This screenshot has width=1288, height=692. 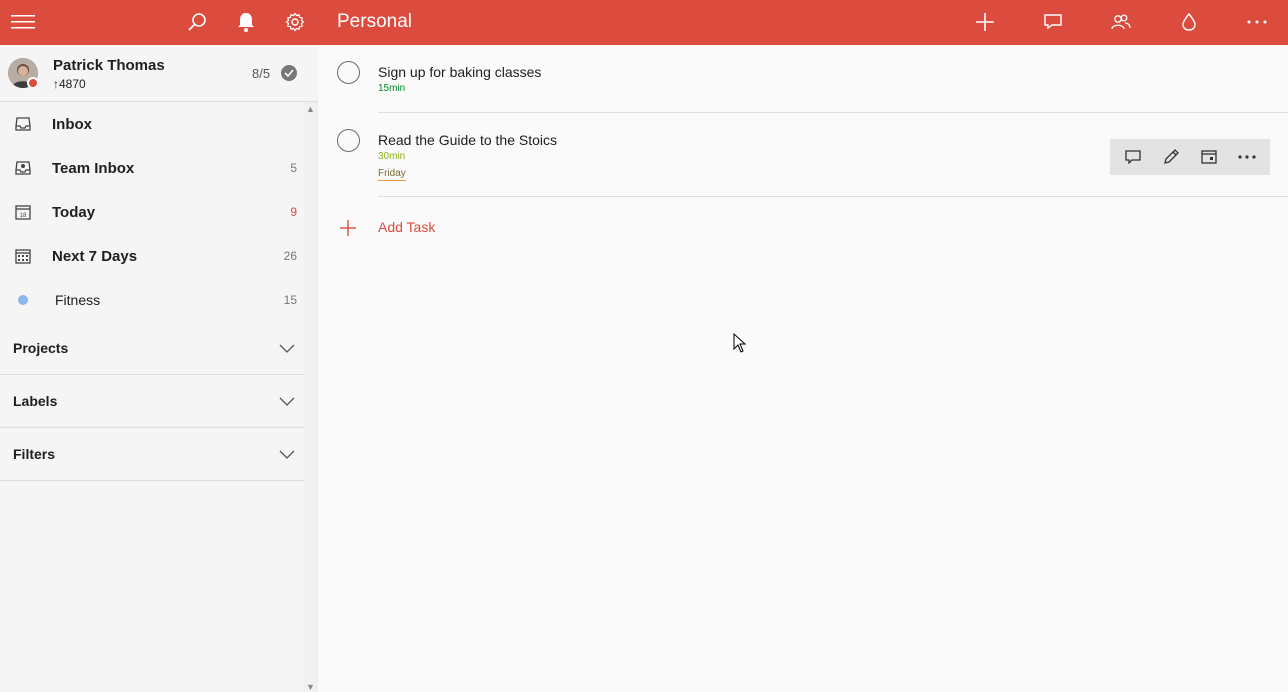 What do you see at coordinates (1171, 157) in the screenshot?
I see `edit-icon` at bounding box center [1171, 157].